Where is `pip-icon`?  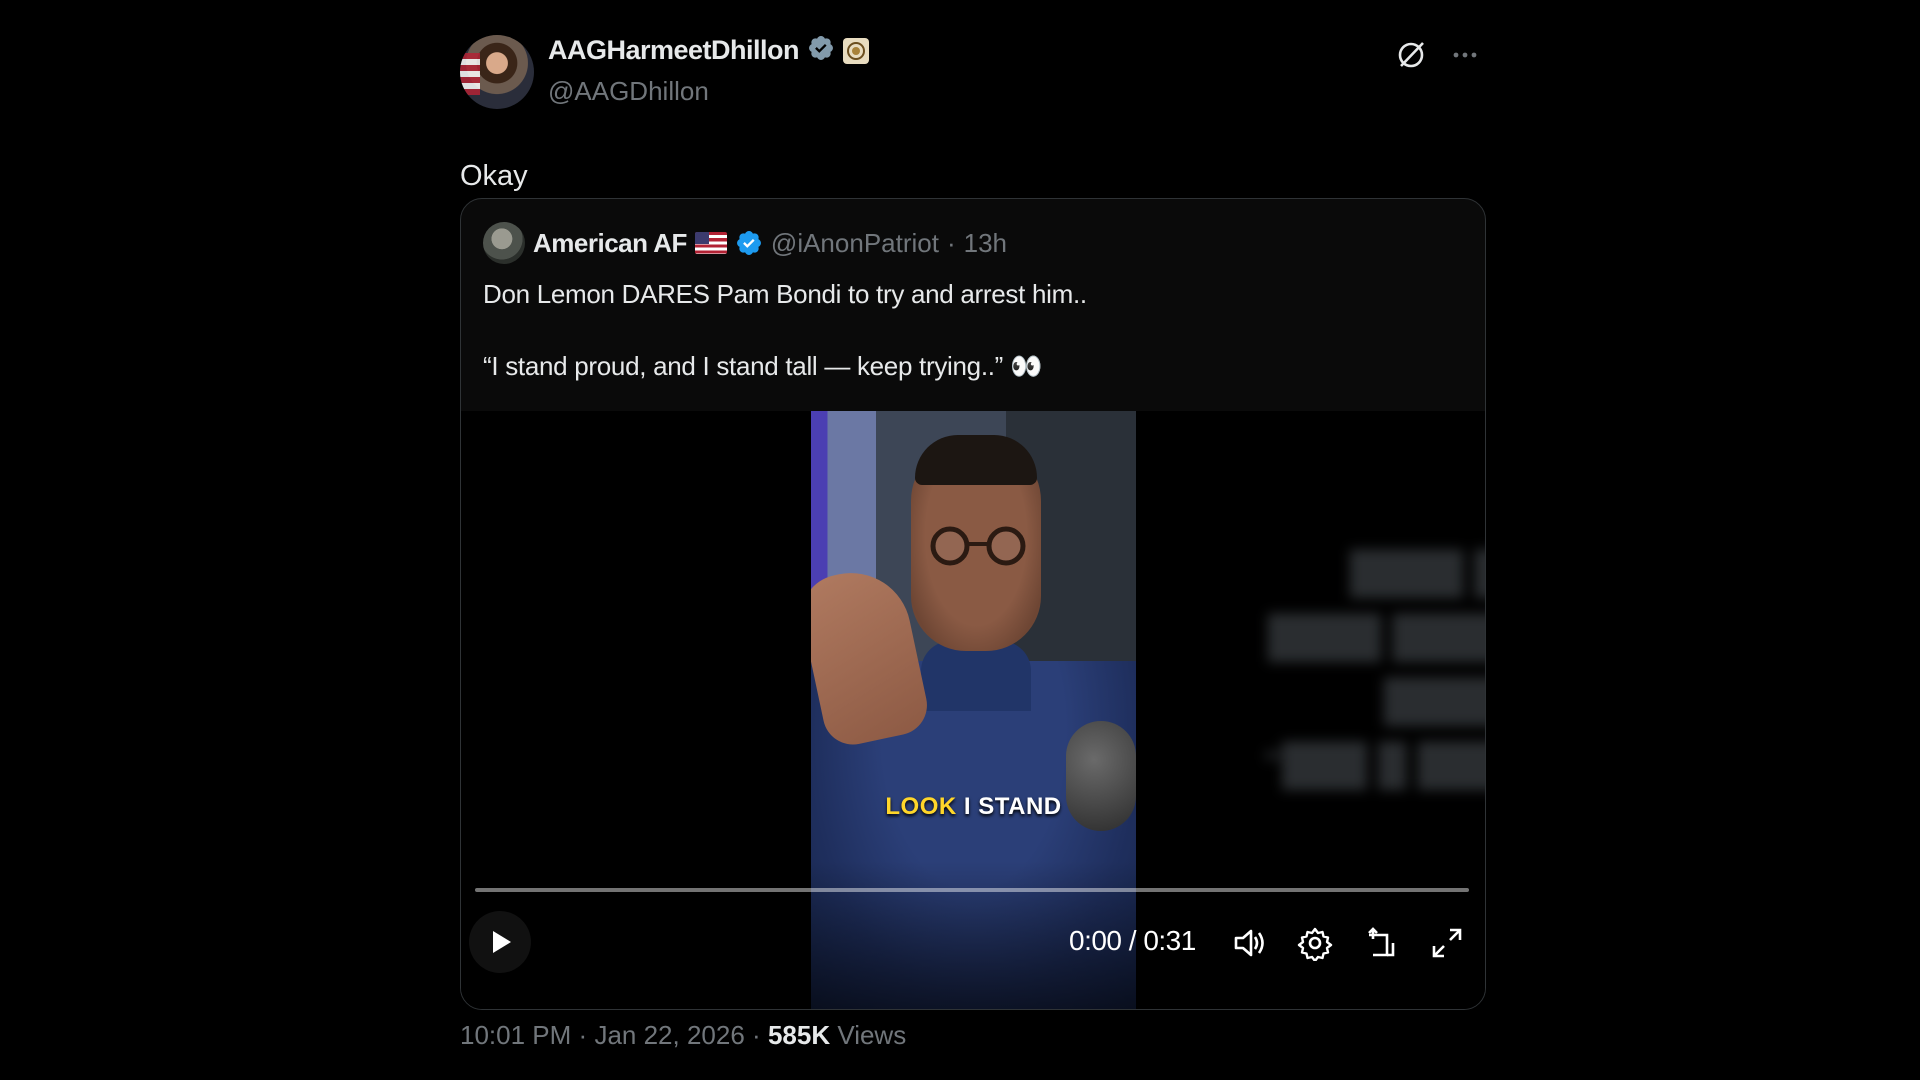
pip-icon is located at coordinates (1381, 942).